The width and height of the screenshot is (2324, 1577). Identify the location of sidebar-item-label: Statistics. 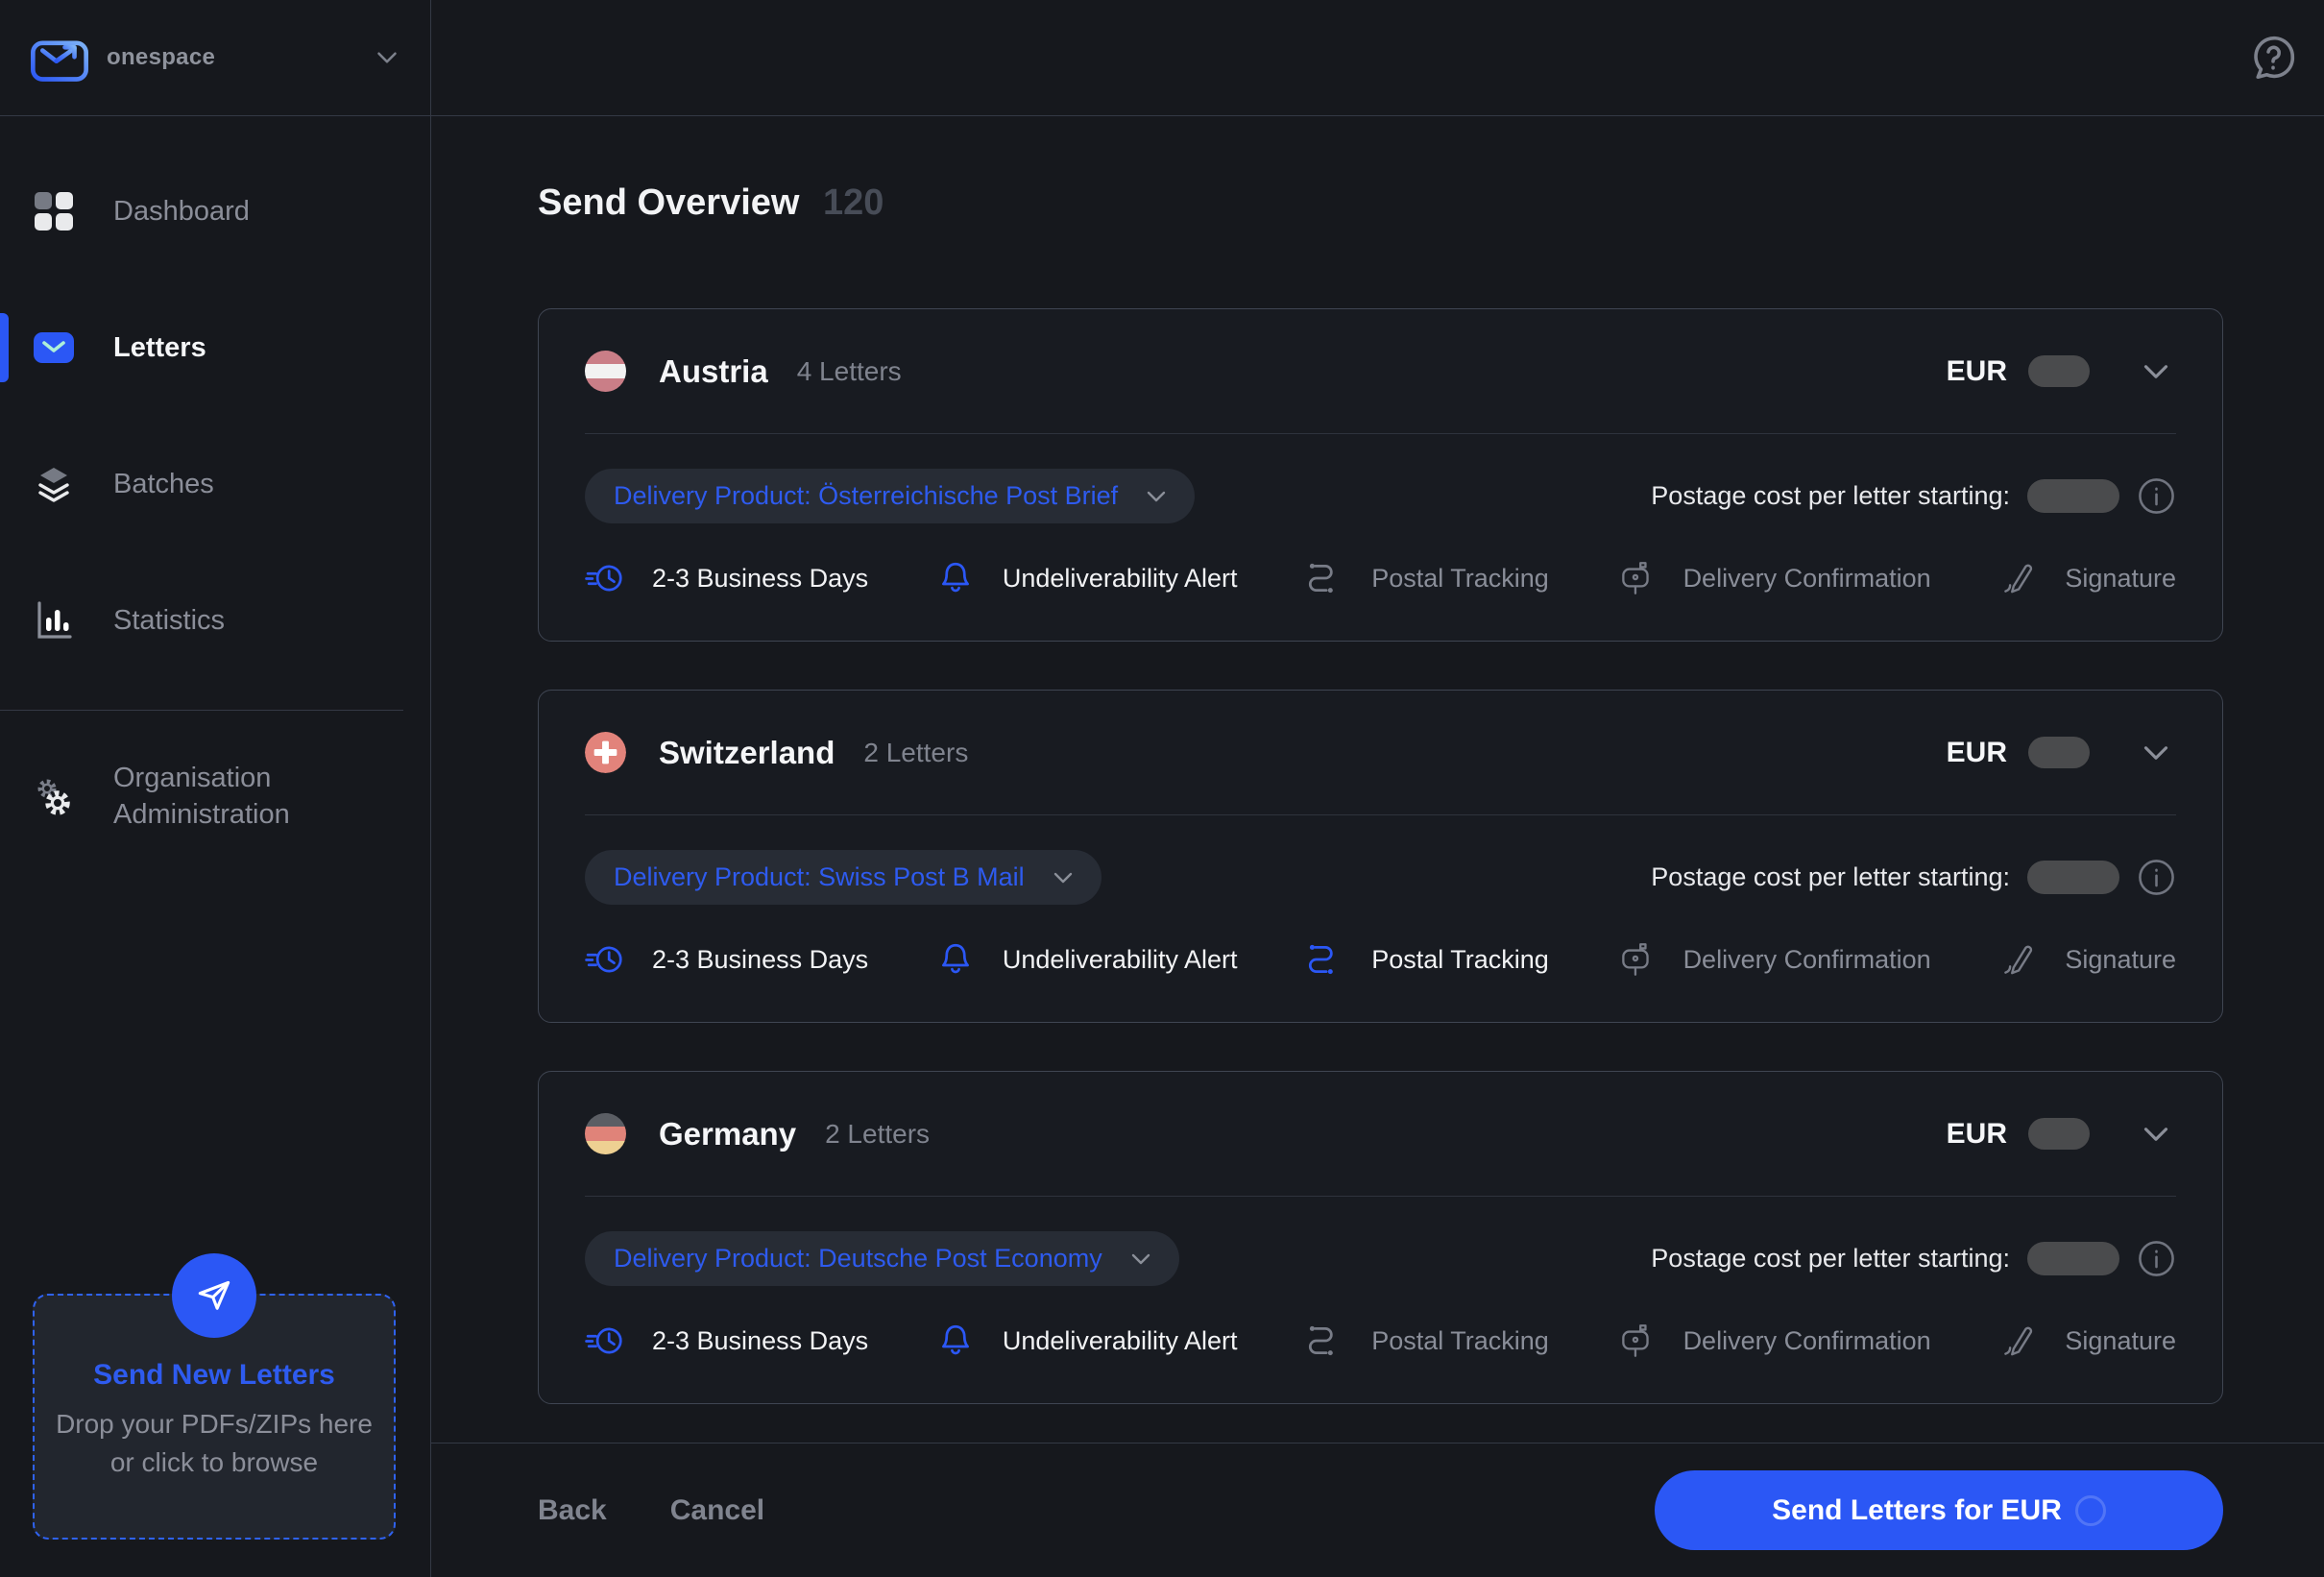
(169, 620).